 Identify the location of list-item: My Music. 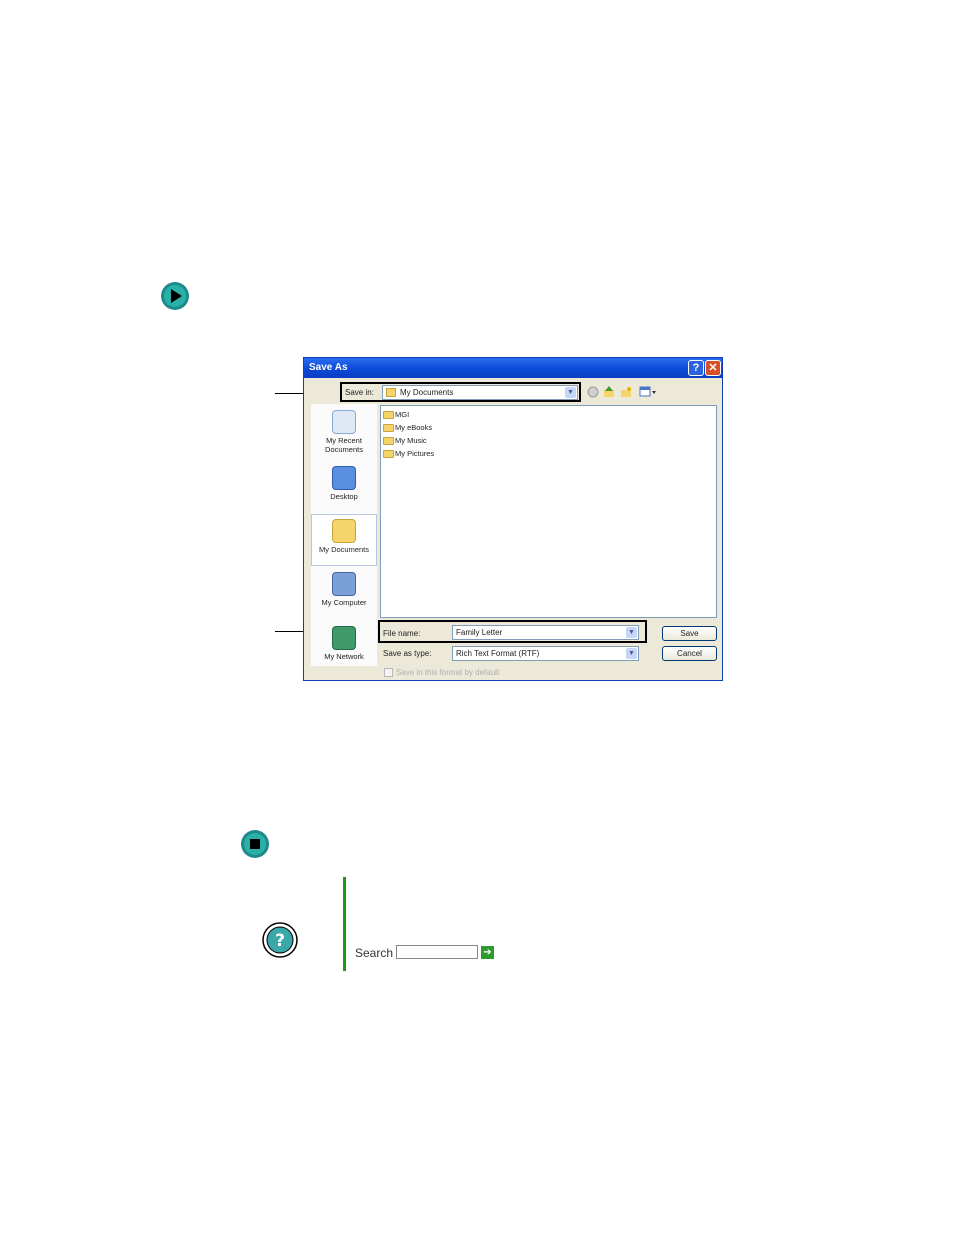
(405, 441).